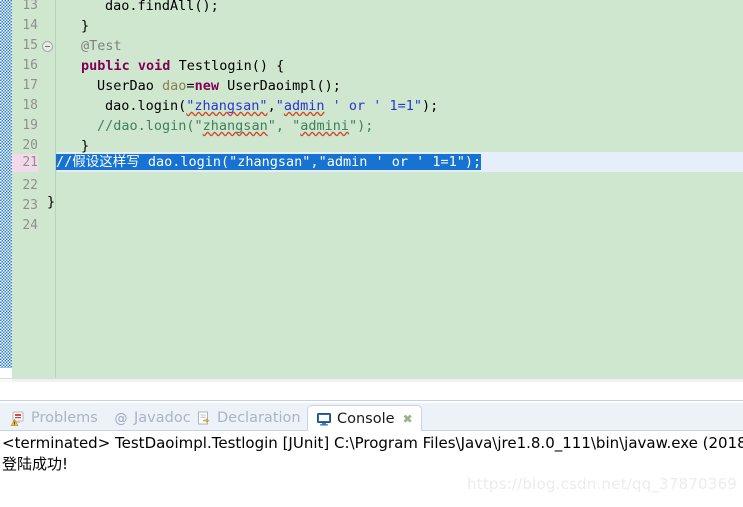 The height and width of the screenshot is (507, 743). Describe the element at coordinates (602, 484) in the screenshot. I see `watermark: https://blog.csdn.net/qq_37870369` at that location.